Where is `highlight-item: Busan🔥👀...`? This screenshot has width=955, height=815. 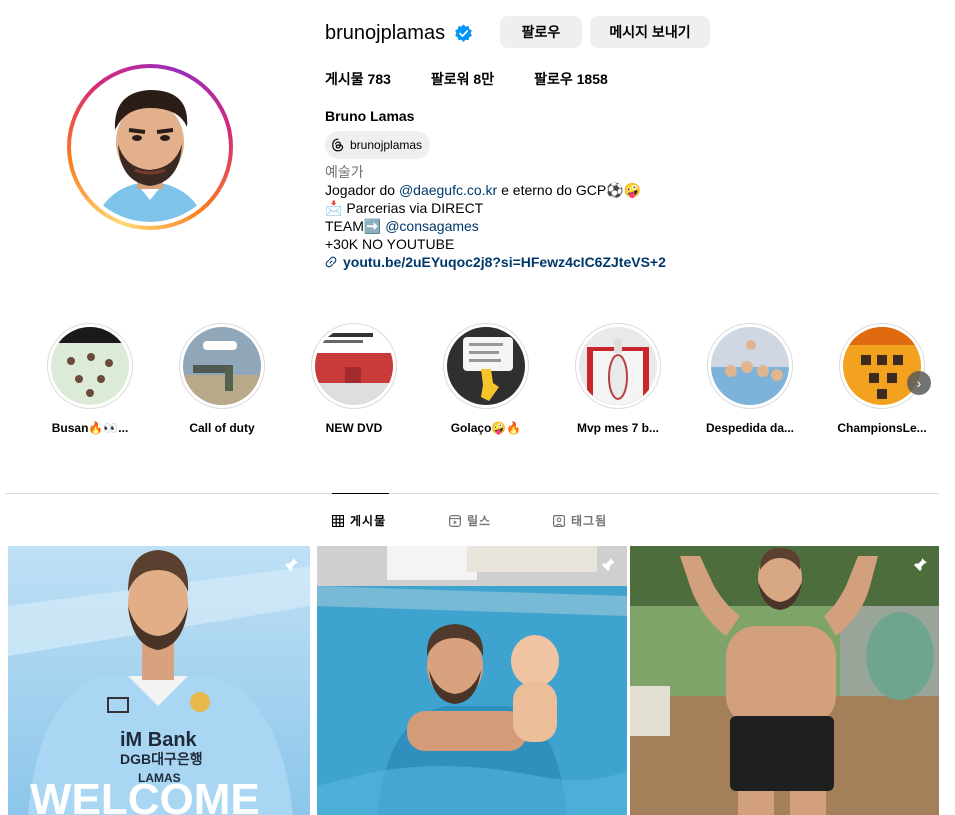 highlight-item: Busan🔥👀... is located at coordinates (90, 379).